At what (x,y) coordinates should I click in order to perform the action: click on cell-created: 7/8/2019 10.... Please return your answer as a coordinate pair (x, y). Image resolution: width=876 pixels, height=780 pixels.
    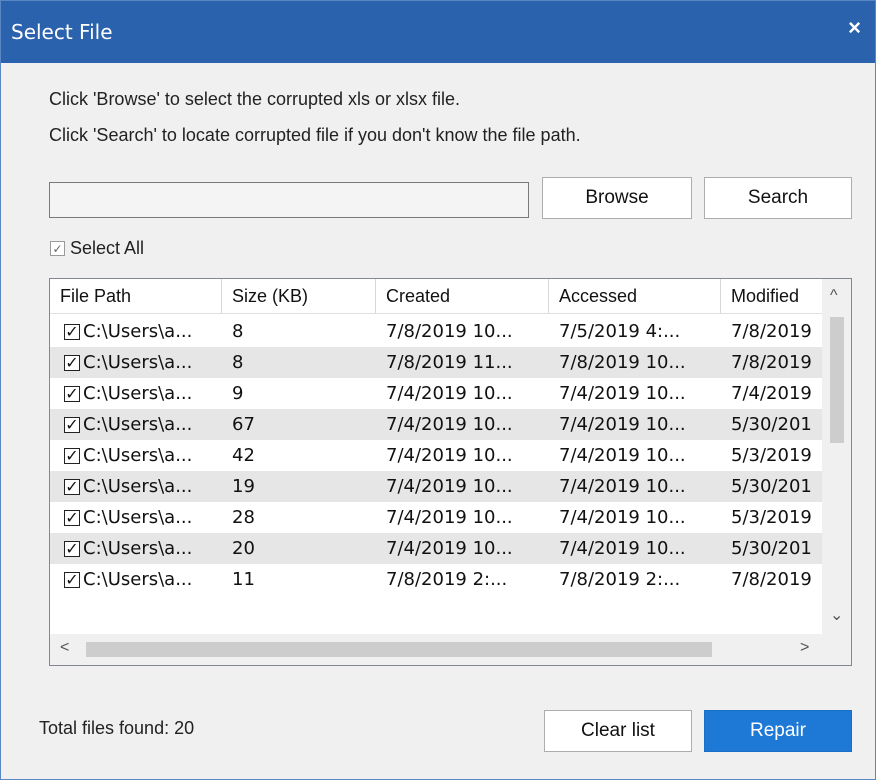
    Looking at the image, I should click on (449, 331).